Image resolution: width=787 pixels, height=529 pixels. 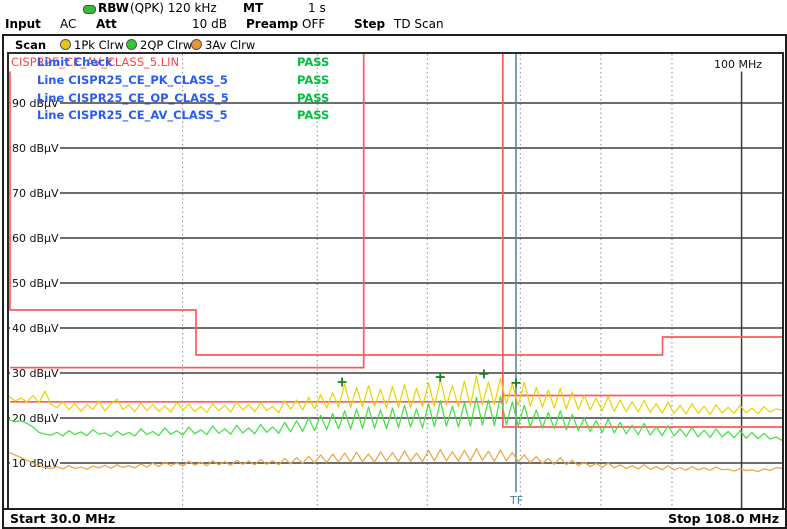 What do you see at coordinates (35, 148) in the screenshot?
I see `ytick-label: 80 dBµV` at bounding box center [35, 148].